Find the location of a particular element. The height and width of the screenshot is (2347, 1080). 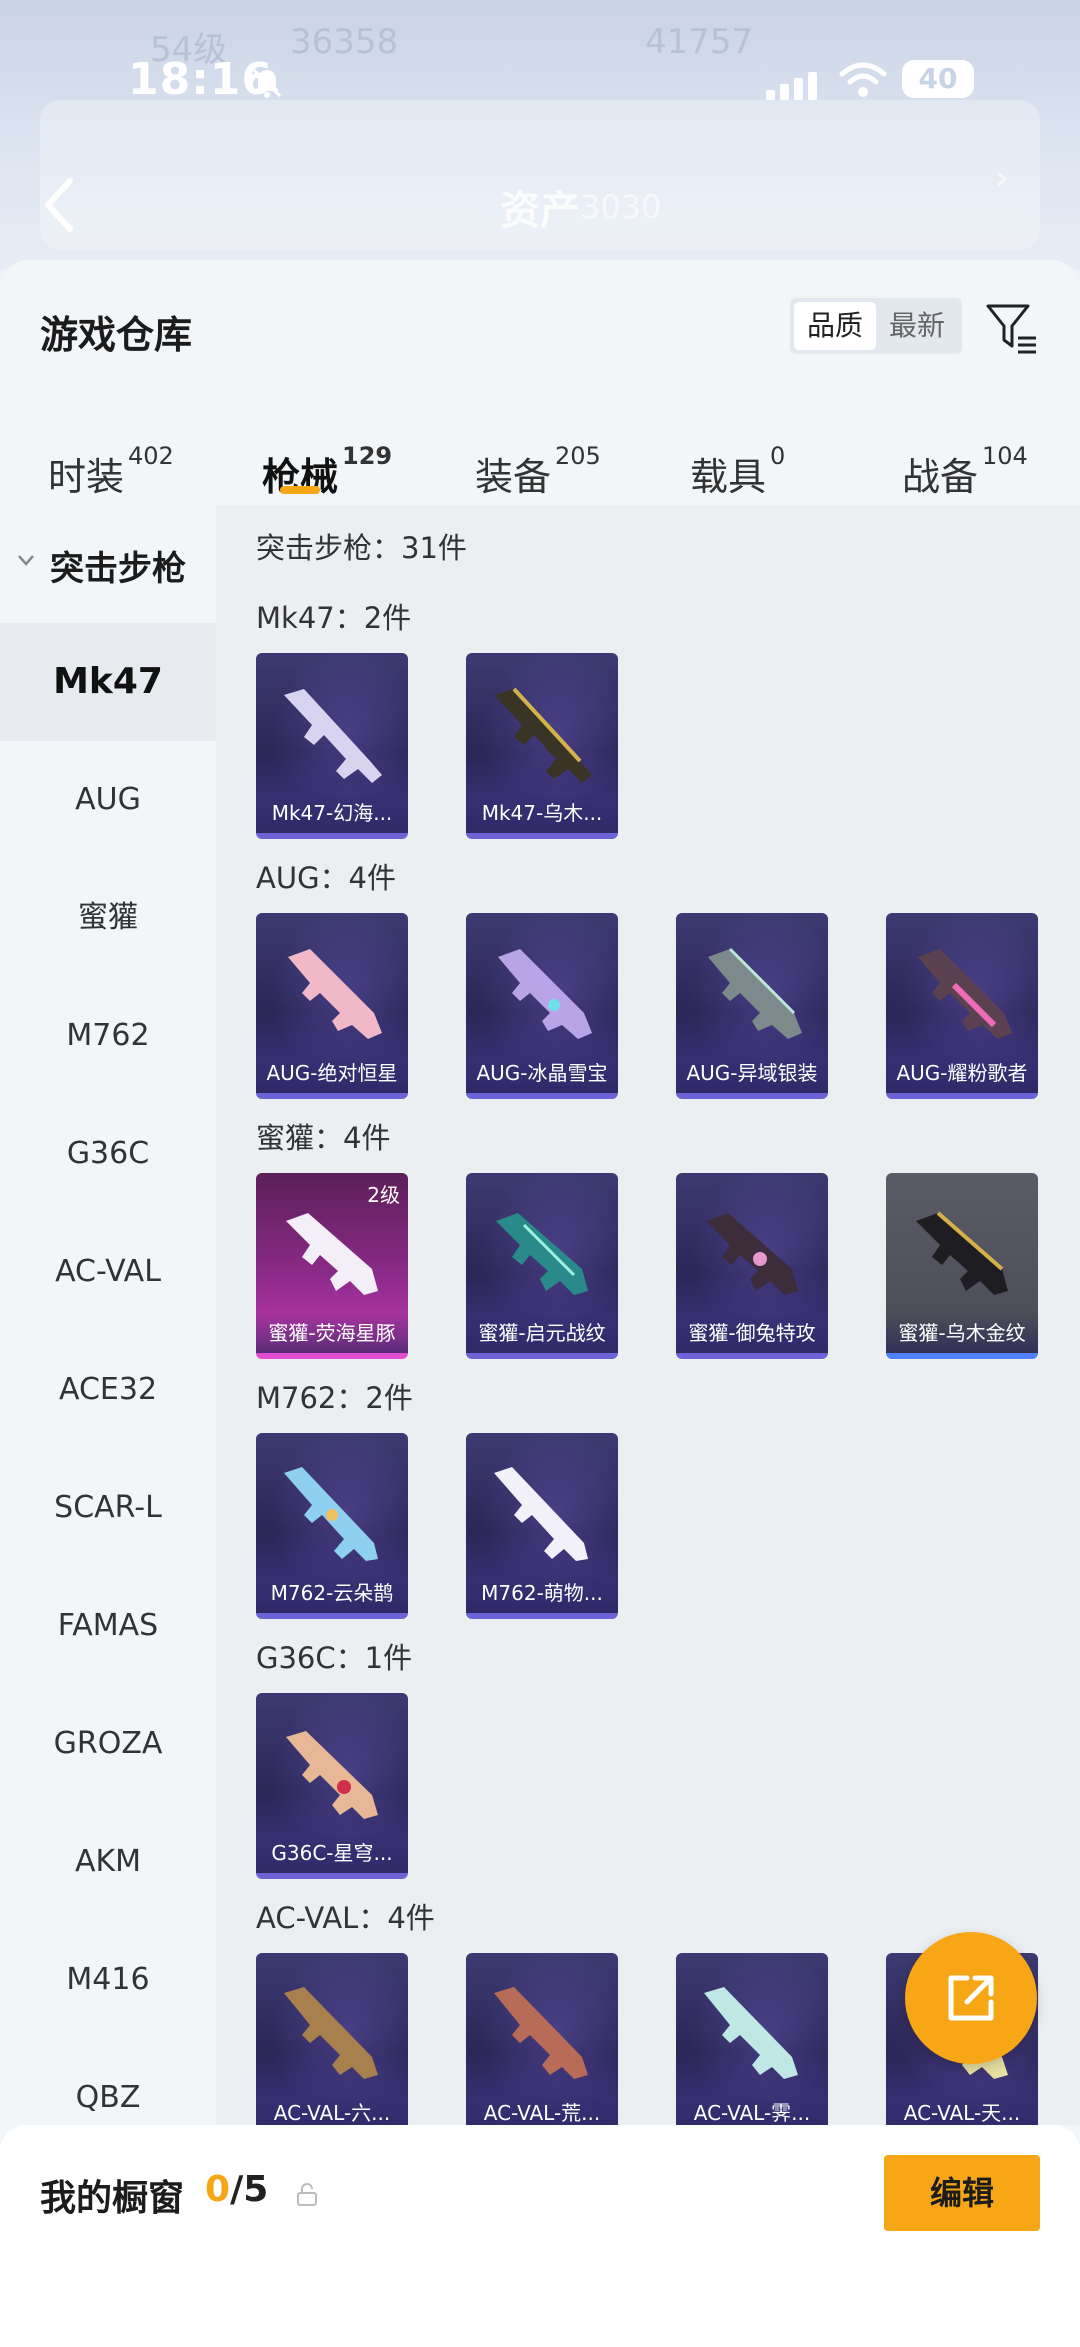

tab-count: 0 is located at coordinates (778, 456).